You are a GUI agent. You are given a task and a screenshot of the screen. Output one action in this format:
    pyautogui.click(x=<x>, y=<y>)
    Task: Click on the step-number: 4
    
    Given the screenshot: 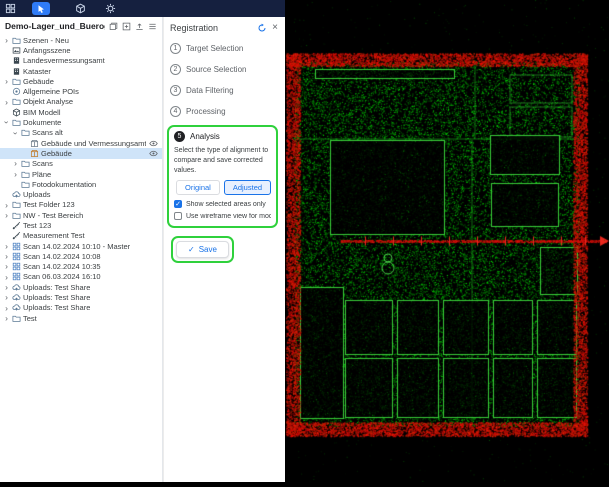 What is the action you would take?
    pyautogui.click(x=175, y=111)
    